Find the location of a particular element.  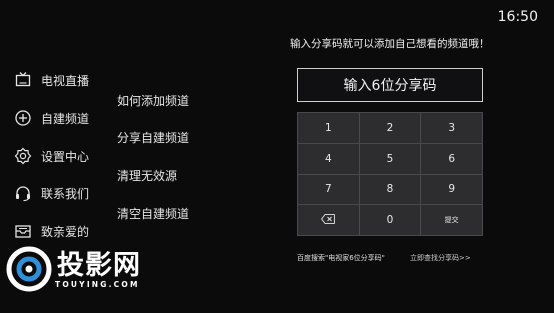

sidebar-item-custom-channels: 自建频道 is located at coordinates (51, 118).